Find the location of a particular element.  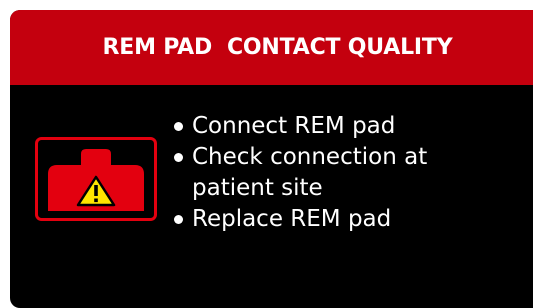

instruction-text: Check connection at patient site is located at coordinates (310, 172).